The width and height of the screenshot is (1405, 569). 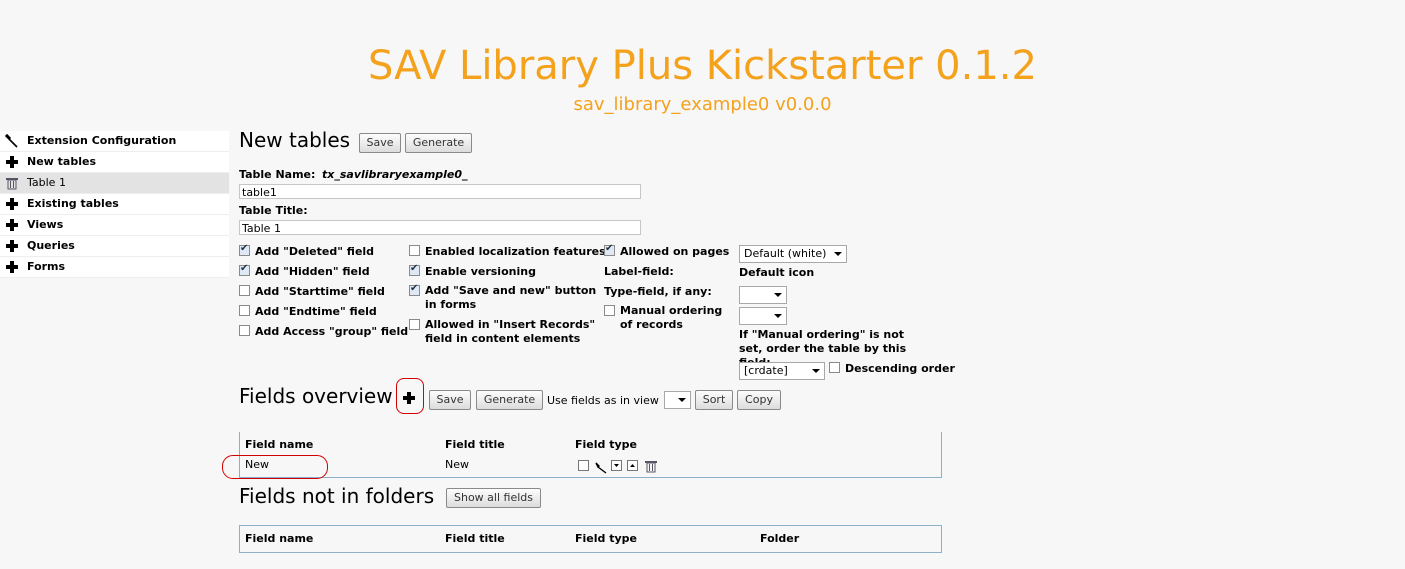 What do you see at coordinates (312, 271) in the screenshot?
I see `add-hidden-label: Add "Hidden" field` at bounding box center [312, 271].